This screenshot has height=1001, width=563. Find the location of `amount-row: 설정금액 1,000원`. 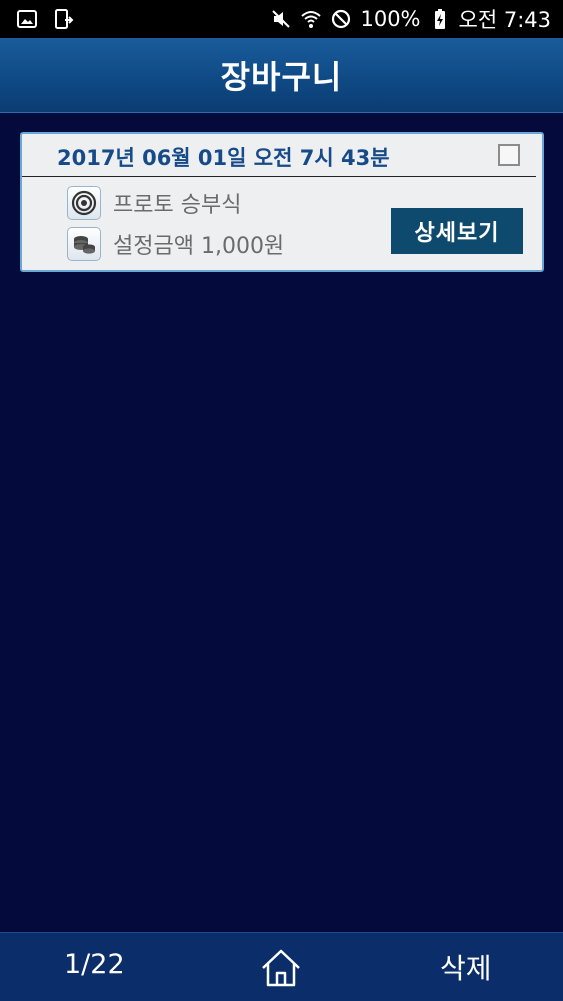

amount-row: 설정금액 1,000원 is located at coordinates (175, 244).